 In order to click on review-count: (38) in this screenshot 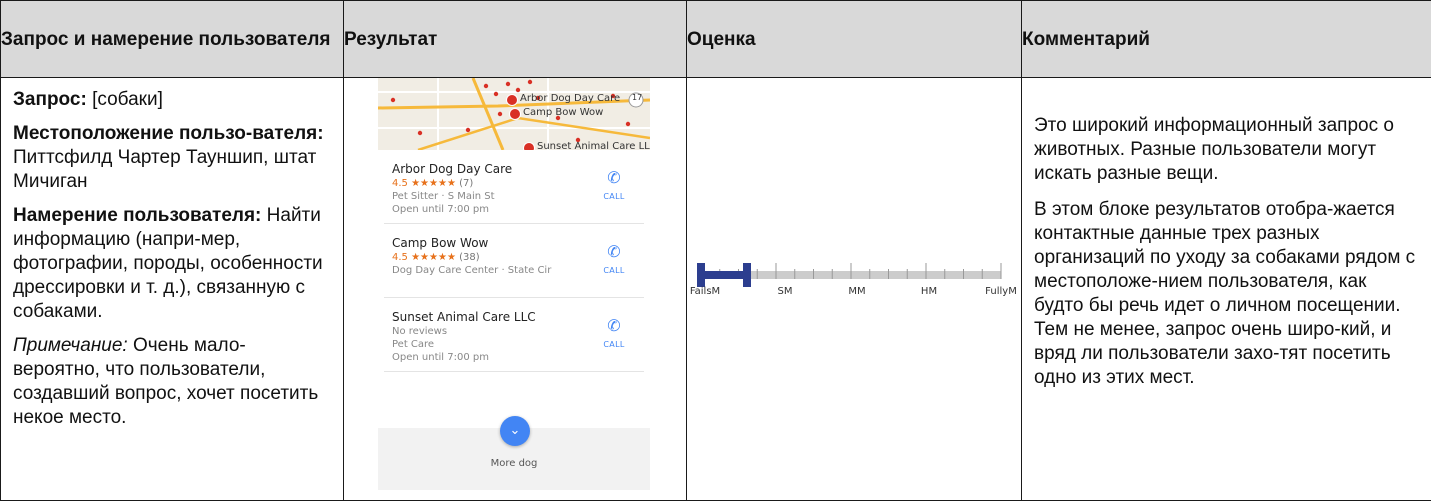, I will do `click(469, 257)`.